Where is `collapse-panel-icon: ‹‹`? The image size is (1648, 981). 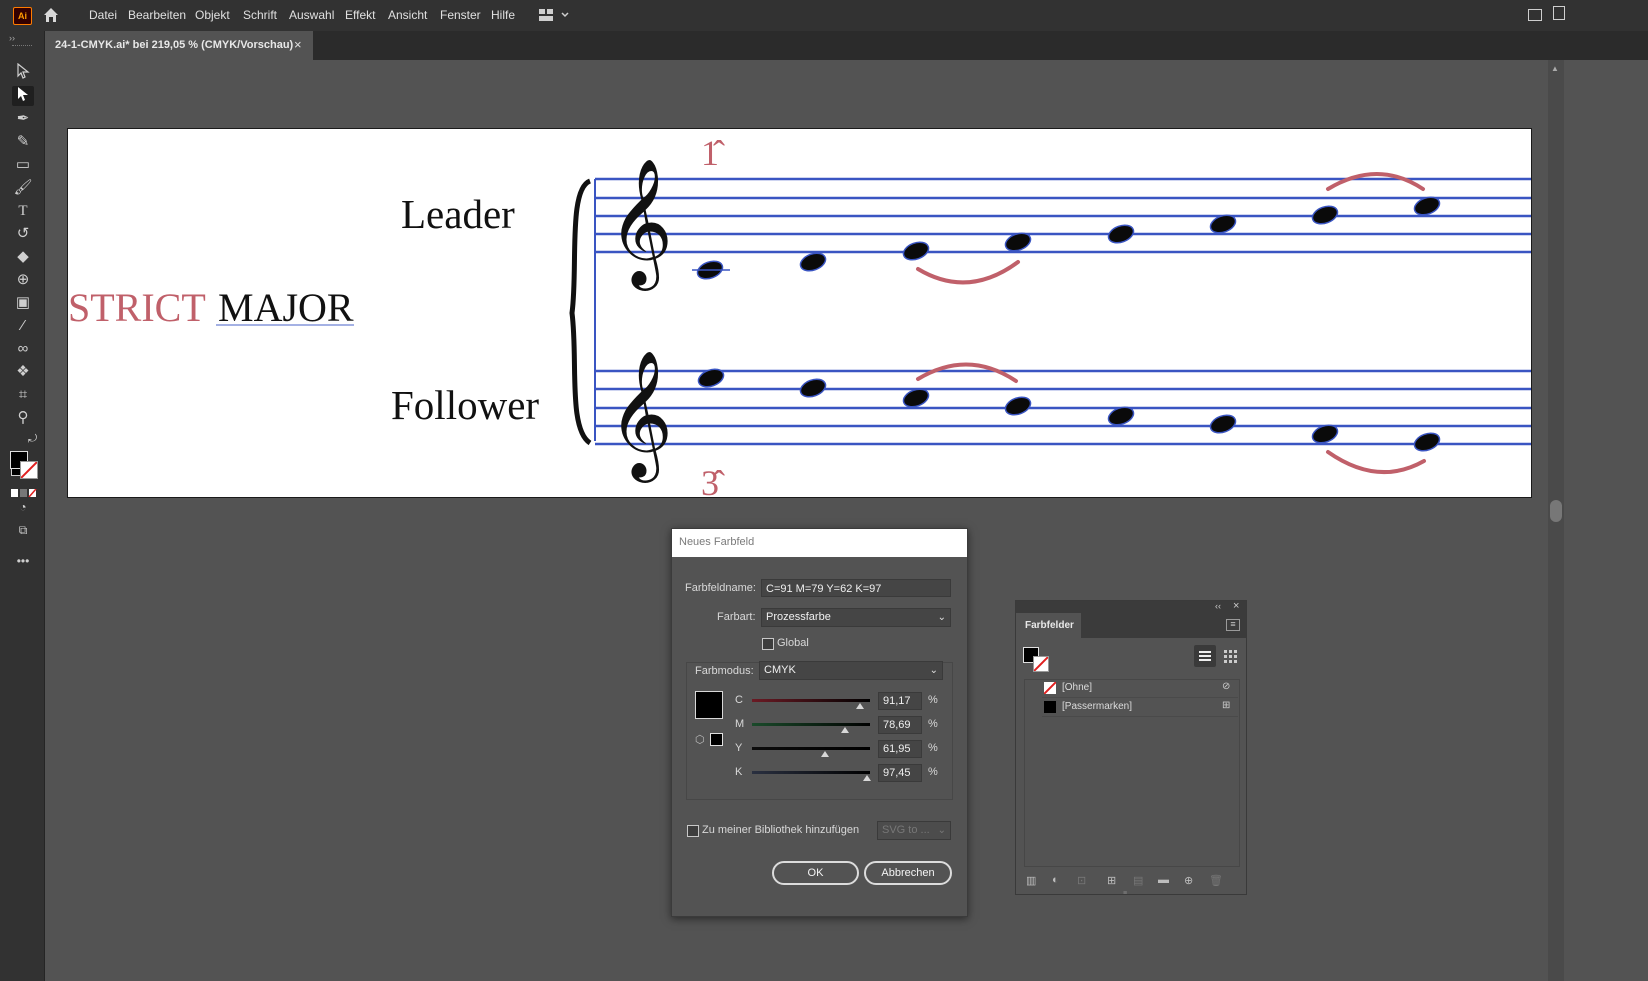 collapse-panel-icon: ‹‹ is located at coordinates (1218, 606).